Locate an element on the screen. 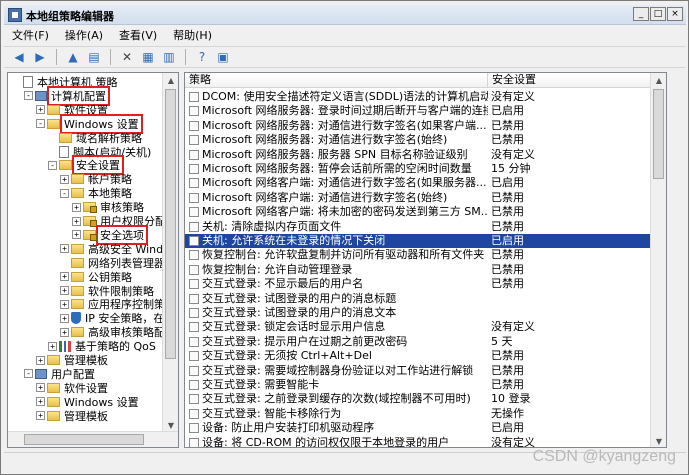 The height and width of the screenshot is (475, 689). policy-row: 恢复控制台: 允许软盘复制并访问所有驱动器和所有文件夹 已禁用 is located at coordinates (425, 255).